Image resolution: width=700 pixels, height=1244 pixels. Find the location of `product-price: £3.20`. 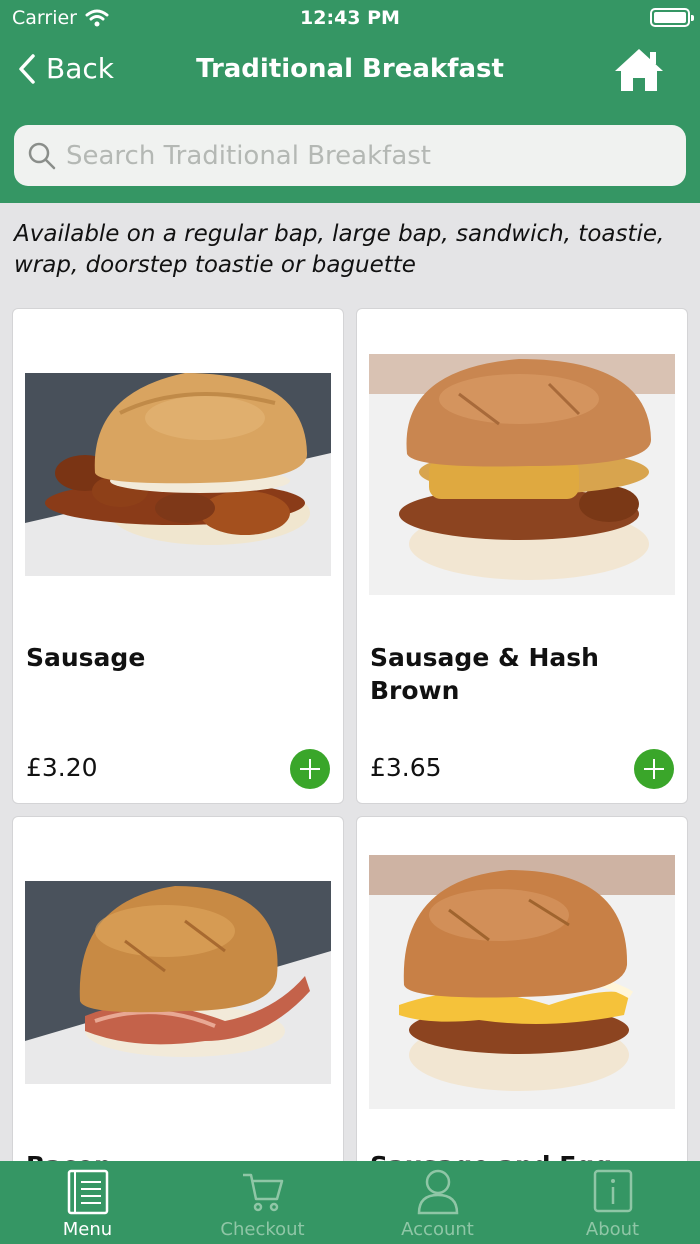

product-price: £3.20 is located at coordinates (62, 767).